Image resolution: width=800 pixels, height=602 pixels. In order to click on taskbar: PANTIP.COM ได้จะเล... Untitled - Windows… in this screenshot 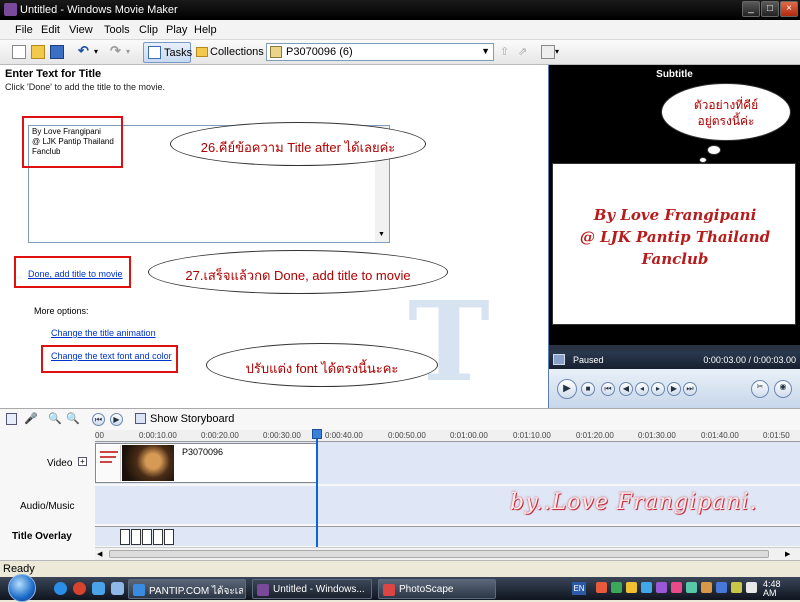, I will do `click(400, 588)`.